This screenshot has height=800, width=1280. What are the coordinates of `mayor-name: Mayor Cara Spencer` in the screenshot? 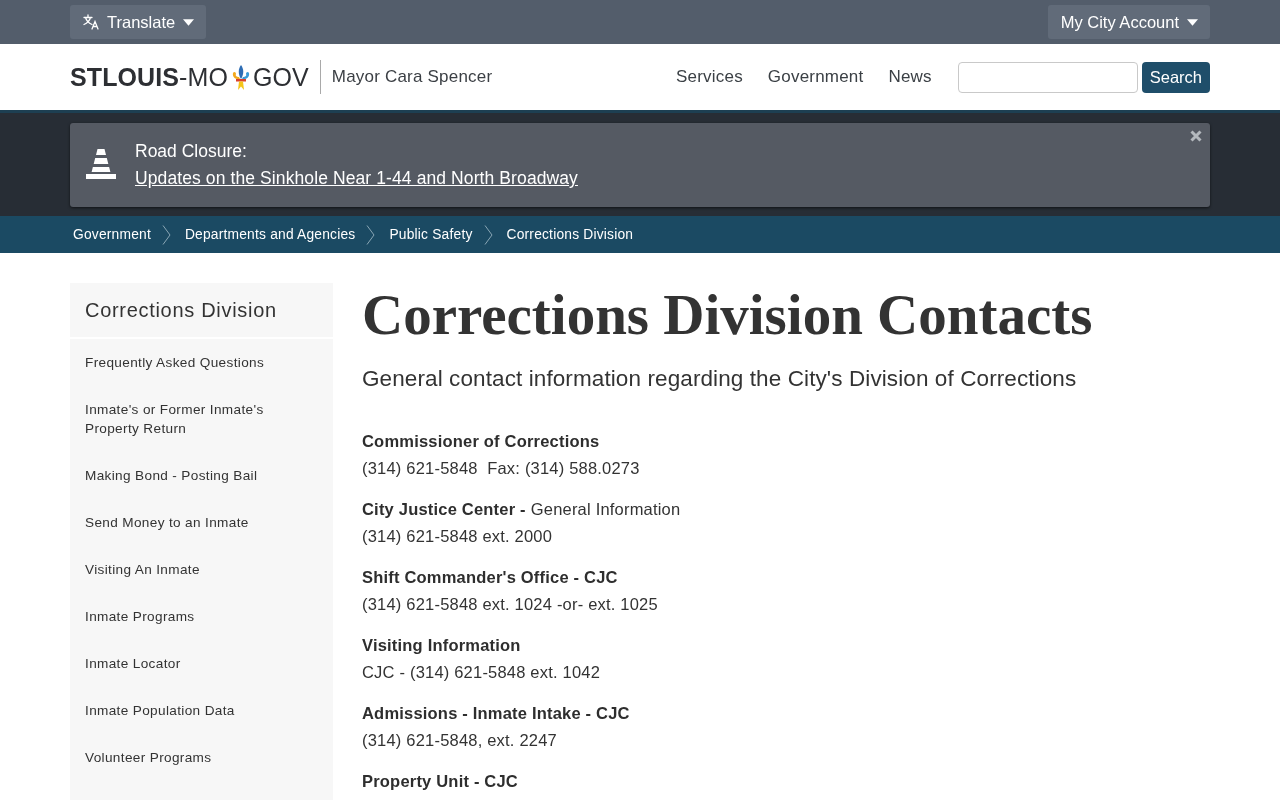 It's located at (412, 77).